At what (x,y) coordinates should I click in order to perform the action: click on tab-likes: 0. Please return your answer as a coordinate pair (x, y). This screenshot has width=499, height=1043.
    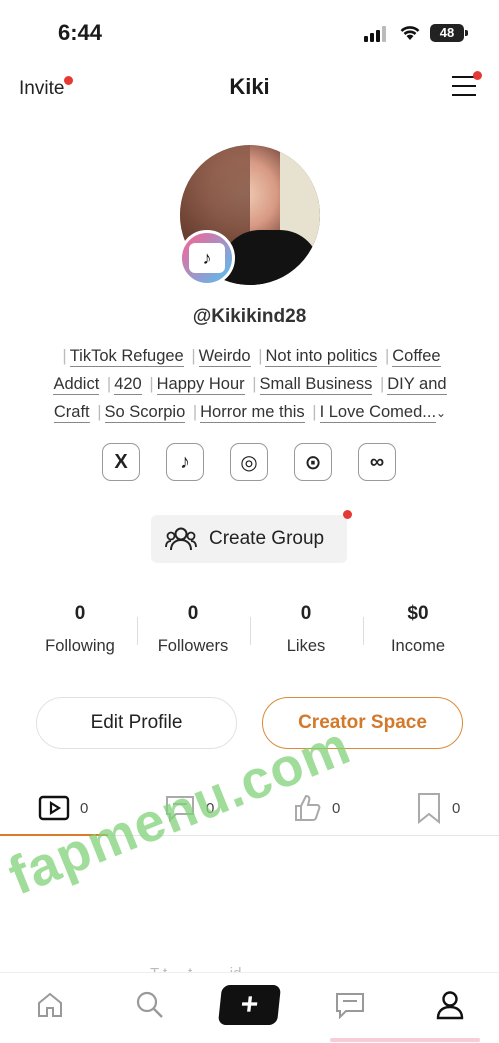
    Looking at the image, I should click on (316, 808).